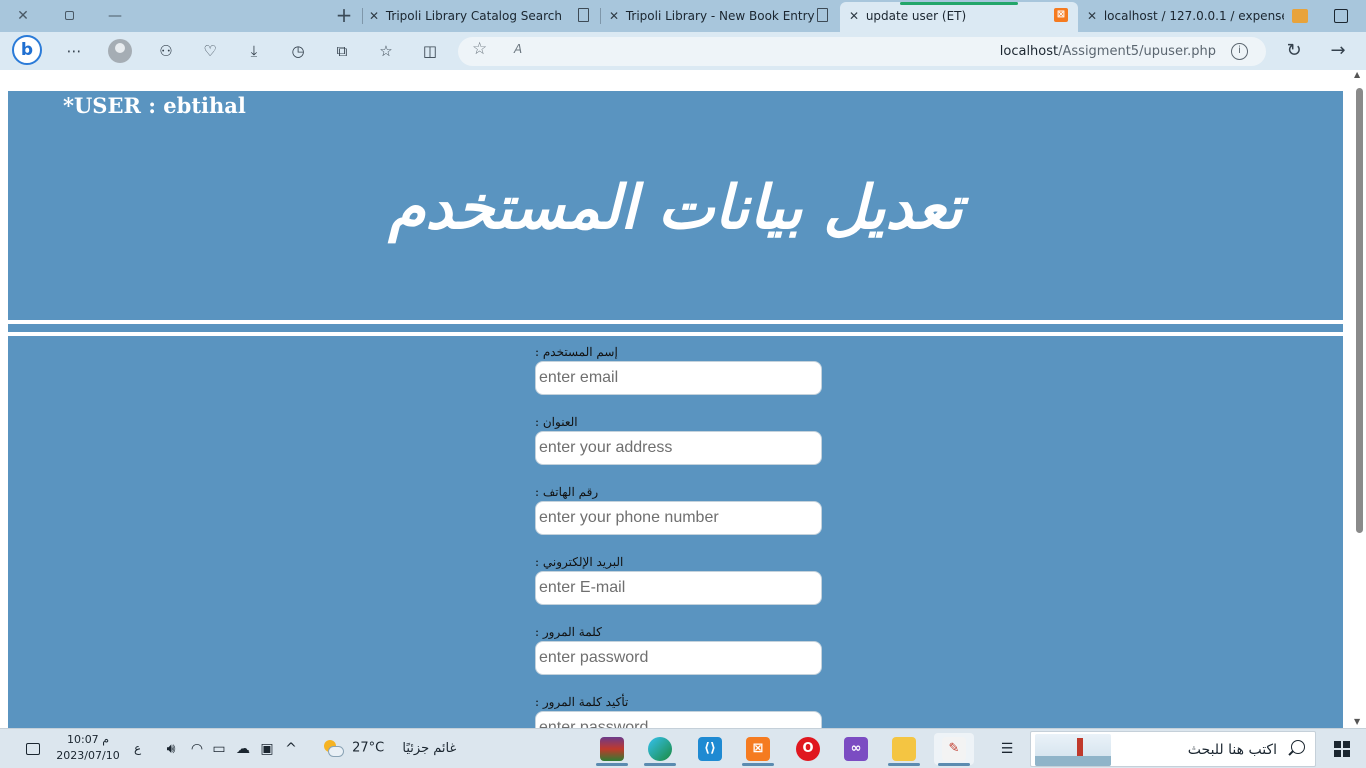 The height and width of the screenshot is (768, 1366). I want to click on url-text: localhost/Assigment5/upuser.php, so click(1108, 51).